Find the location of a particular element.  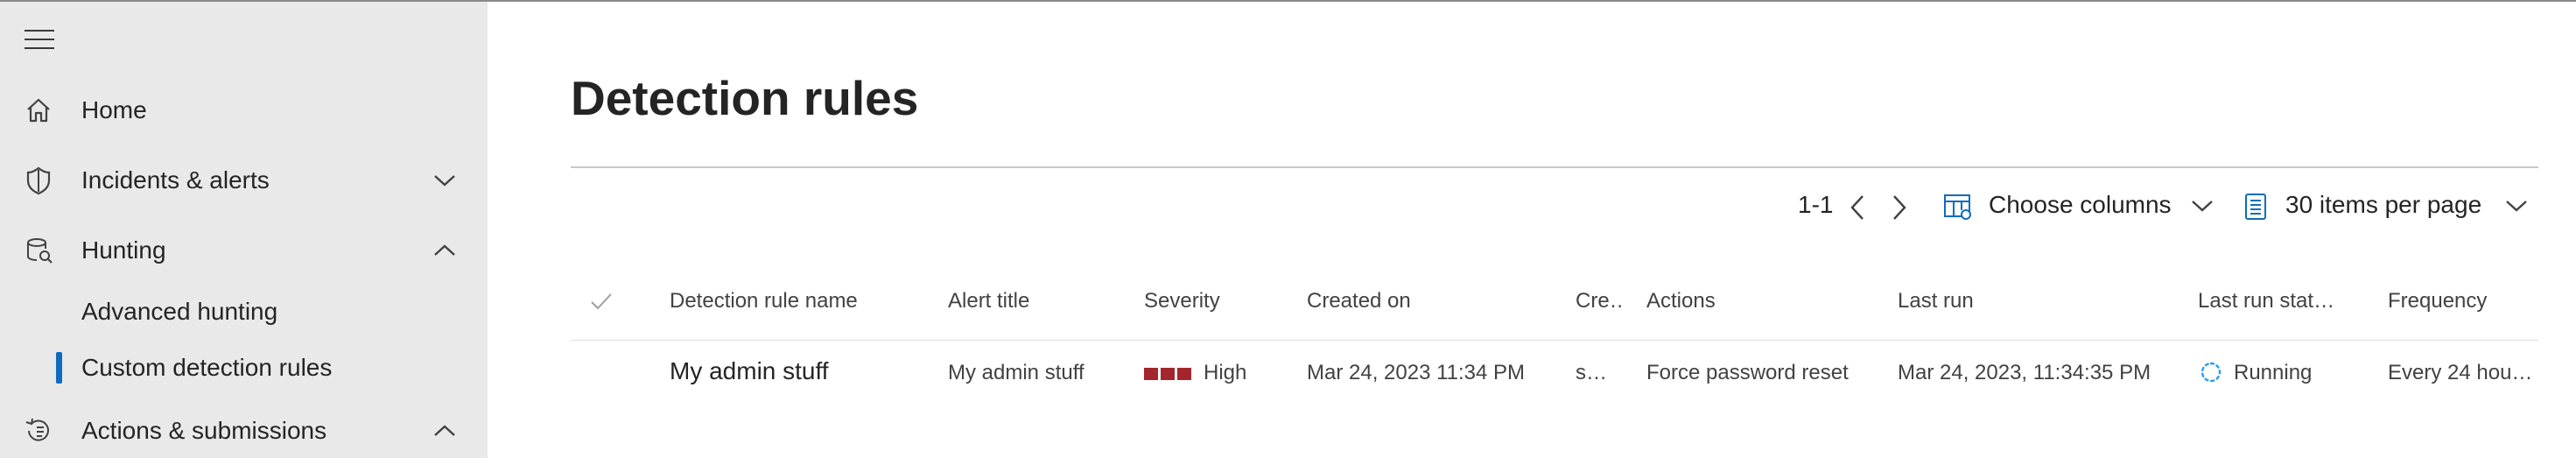

running-spinner-icon is located at coordinates (2211, 372).